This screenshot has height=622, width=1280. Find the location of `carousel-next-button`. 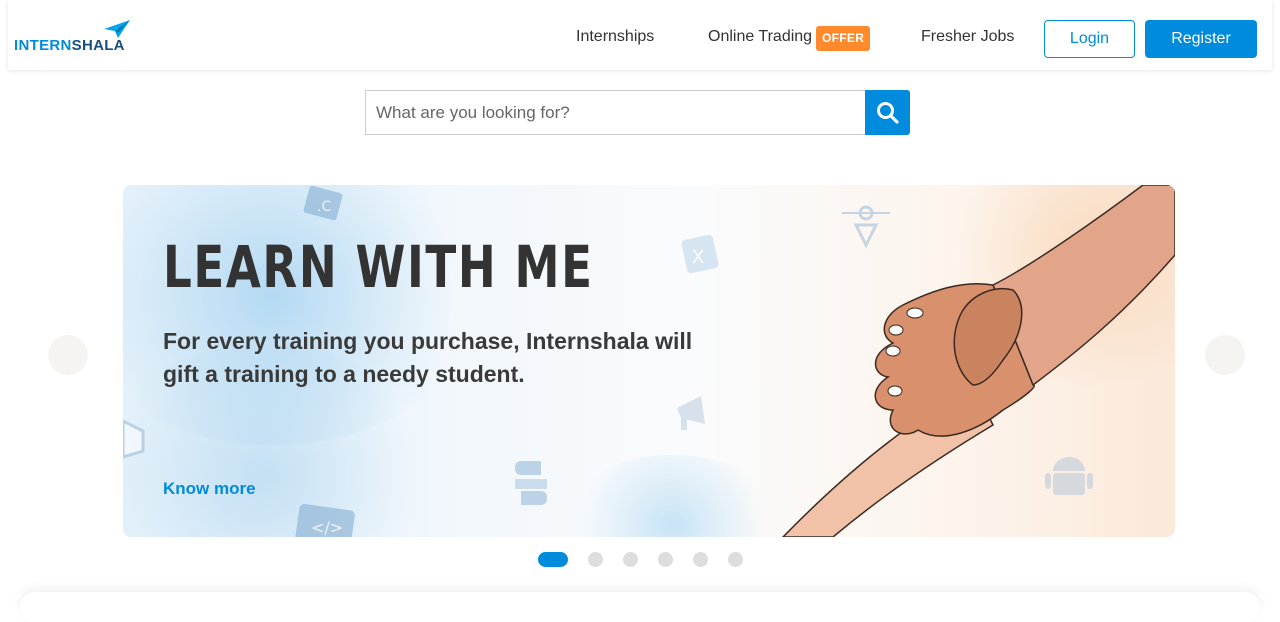

carousel-next-button is located at coordinates (1225, 355).